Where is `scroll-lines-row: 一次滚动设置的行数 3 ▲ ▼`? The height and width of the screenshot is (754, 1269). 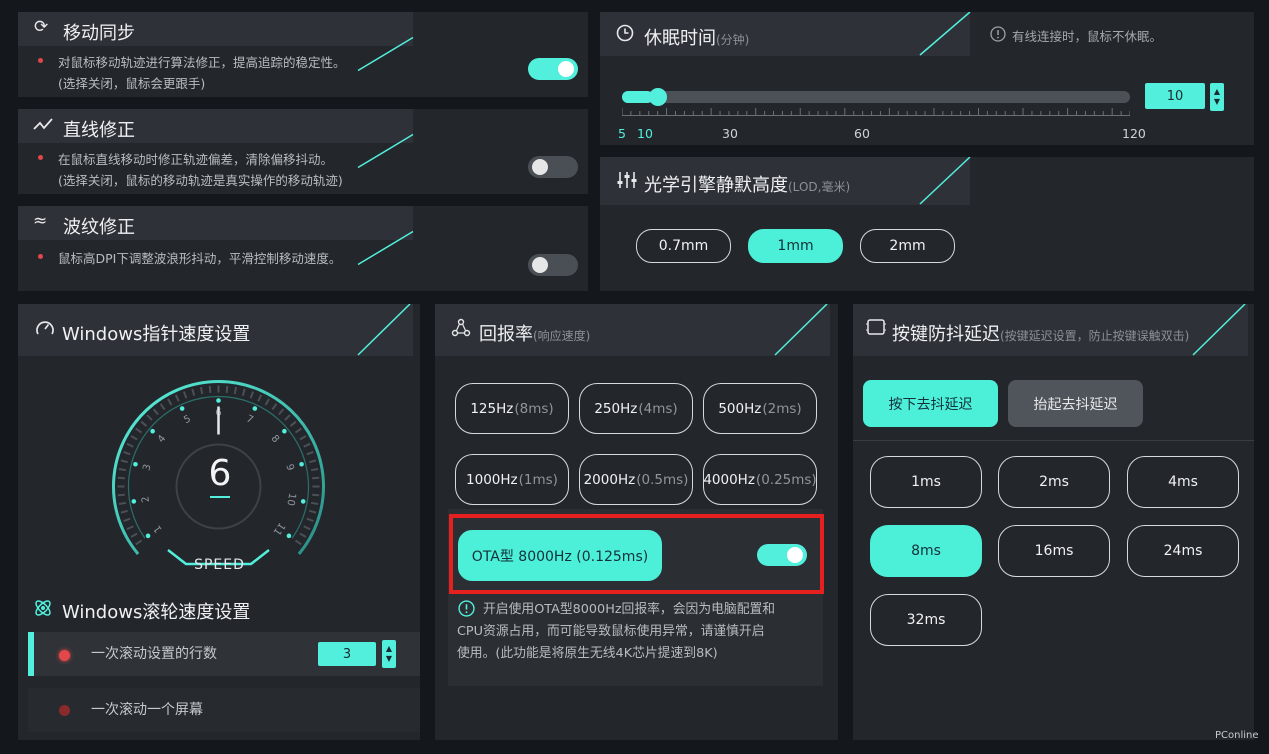 scroll-lines-row: 一次滚动设置的行数 3 ▲ ▼ is located at coordinates (224, 654).